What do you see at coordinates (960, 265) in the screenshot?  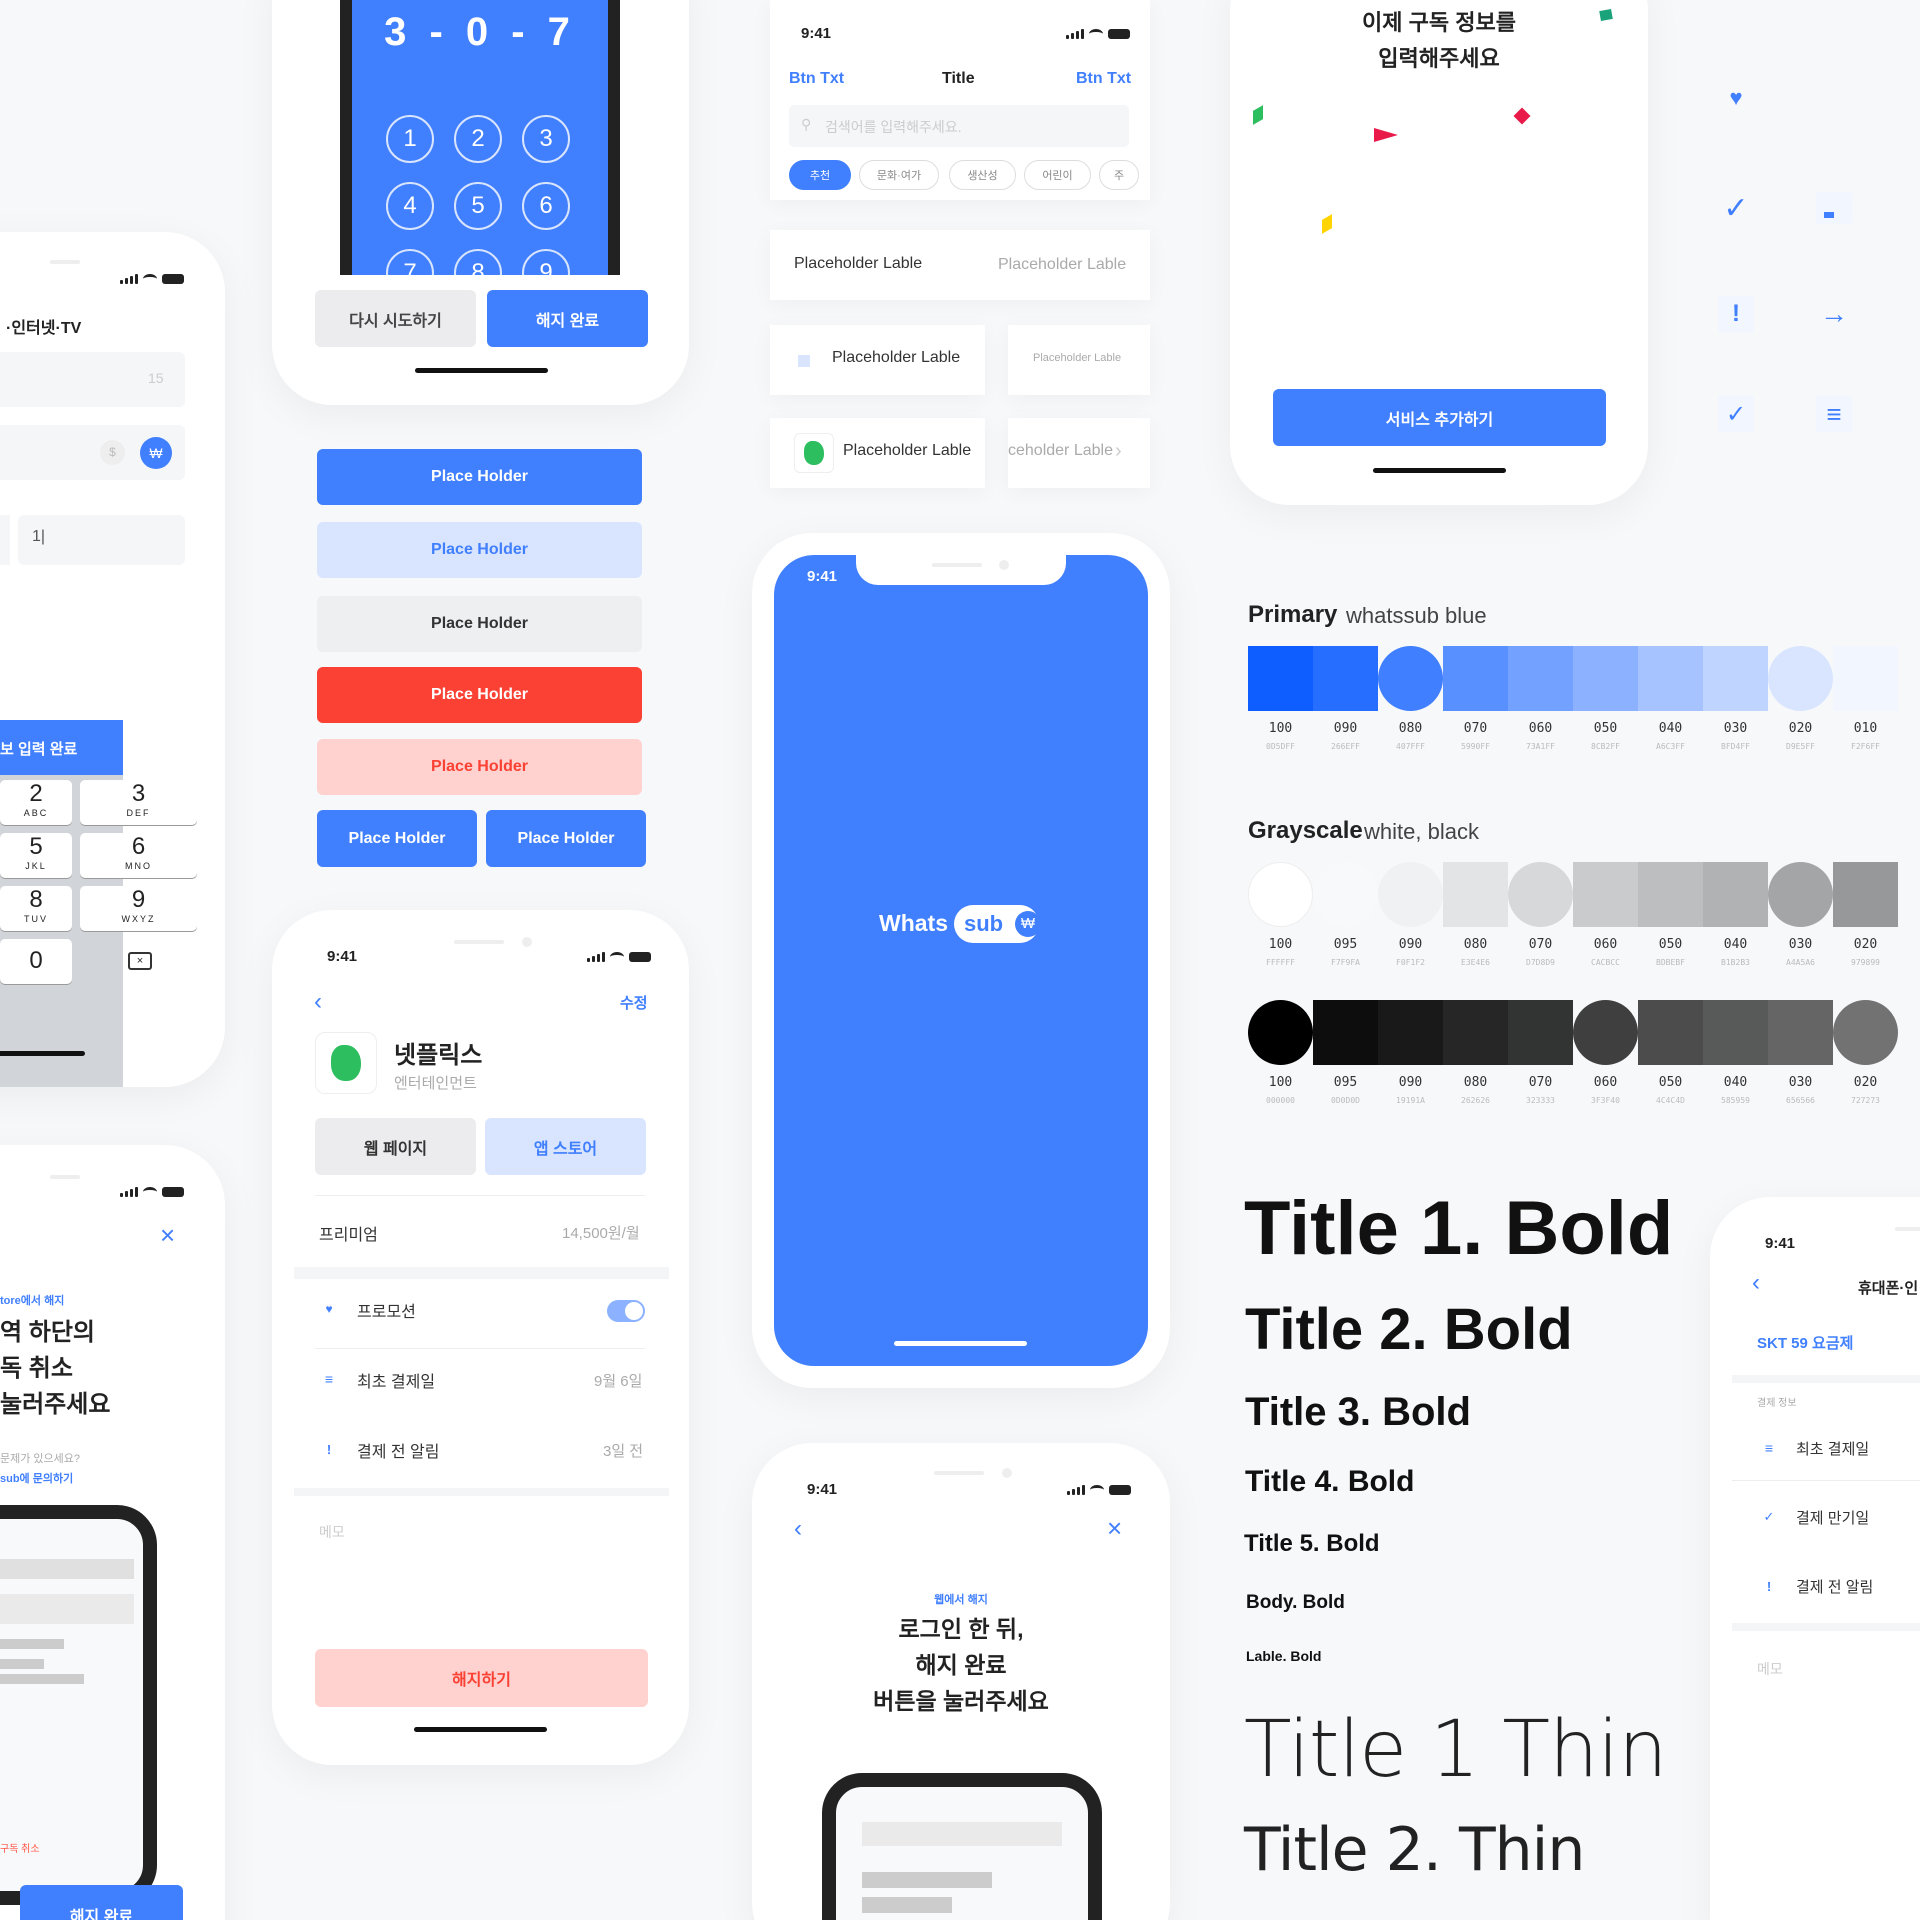 I see `list-tile-a: Placeholder Lable Placeholder Lable` at bounding box center [960, 265].